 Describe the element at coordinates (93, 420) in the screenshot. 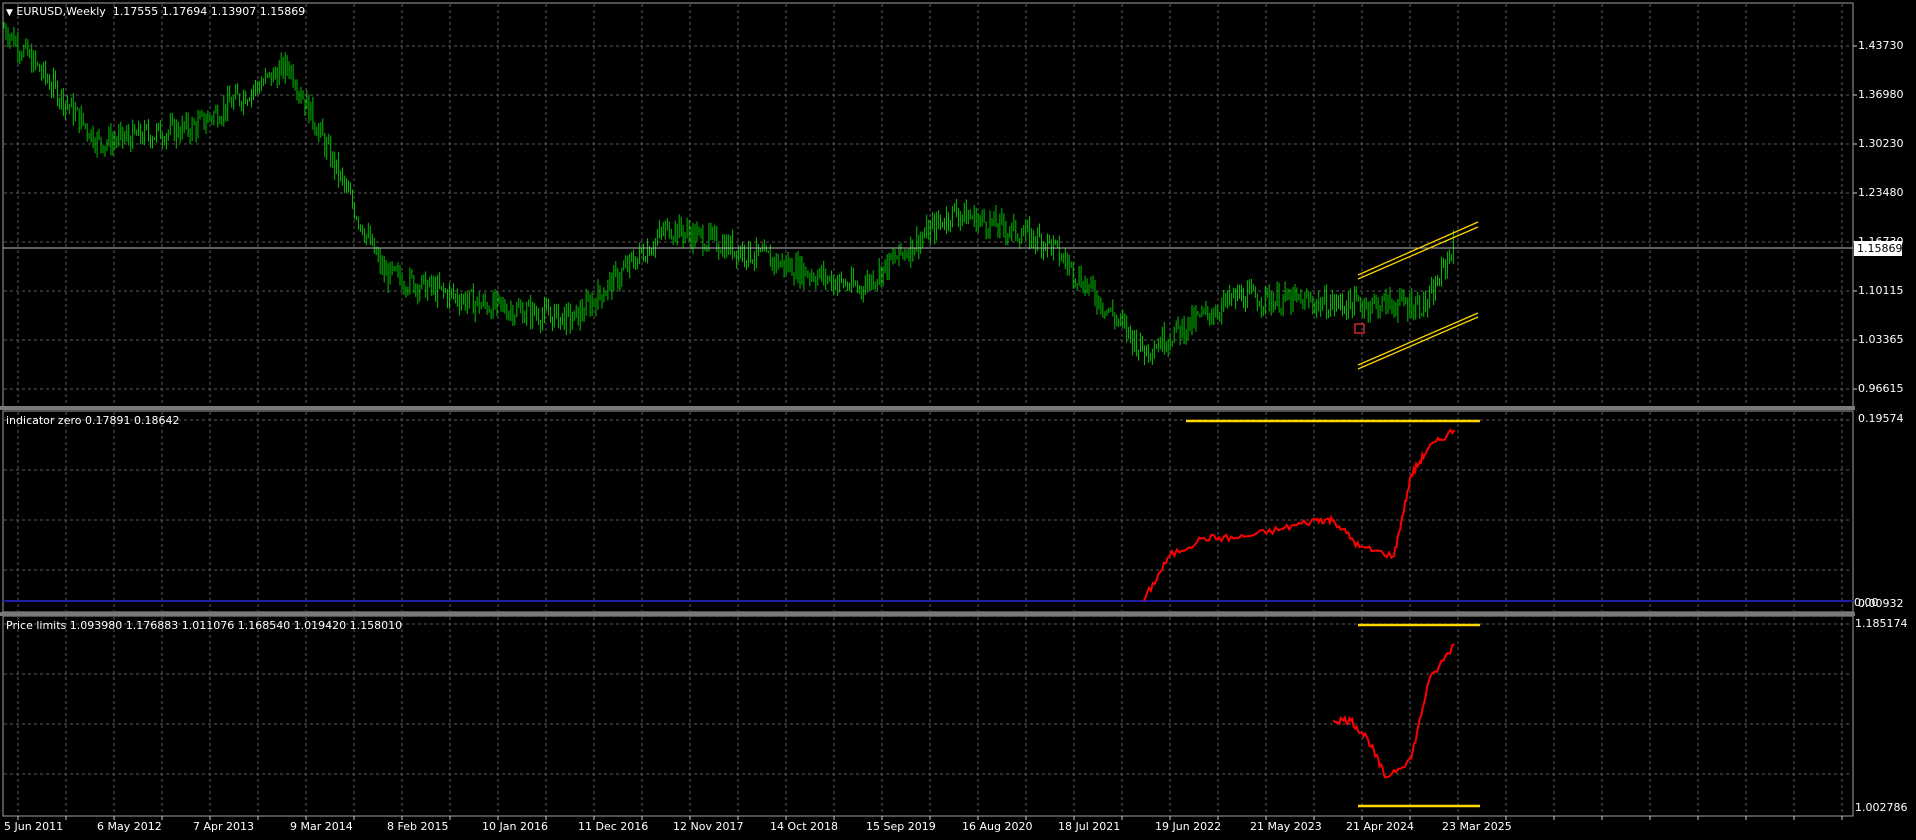

I see `indicator-zero-label: indicator zero 0.17891 0.18642` at that location.